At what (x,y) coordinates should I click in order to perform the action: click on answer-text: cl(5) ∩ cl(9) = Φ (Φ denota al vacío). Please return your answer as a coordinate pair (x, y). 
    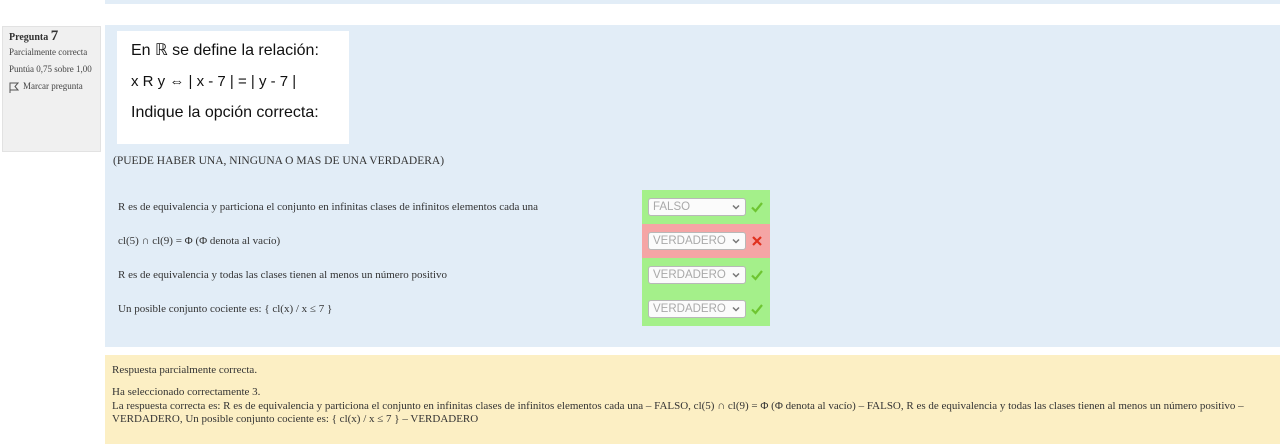
    Looking at the image, I should click on (199, 241).